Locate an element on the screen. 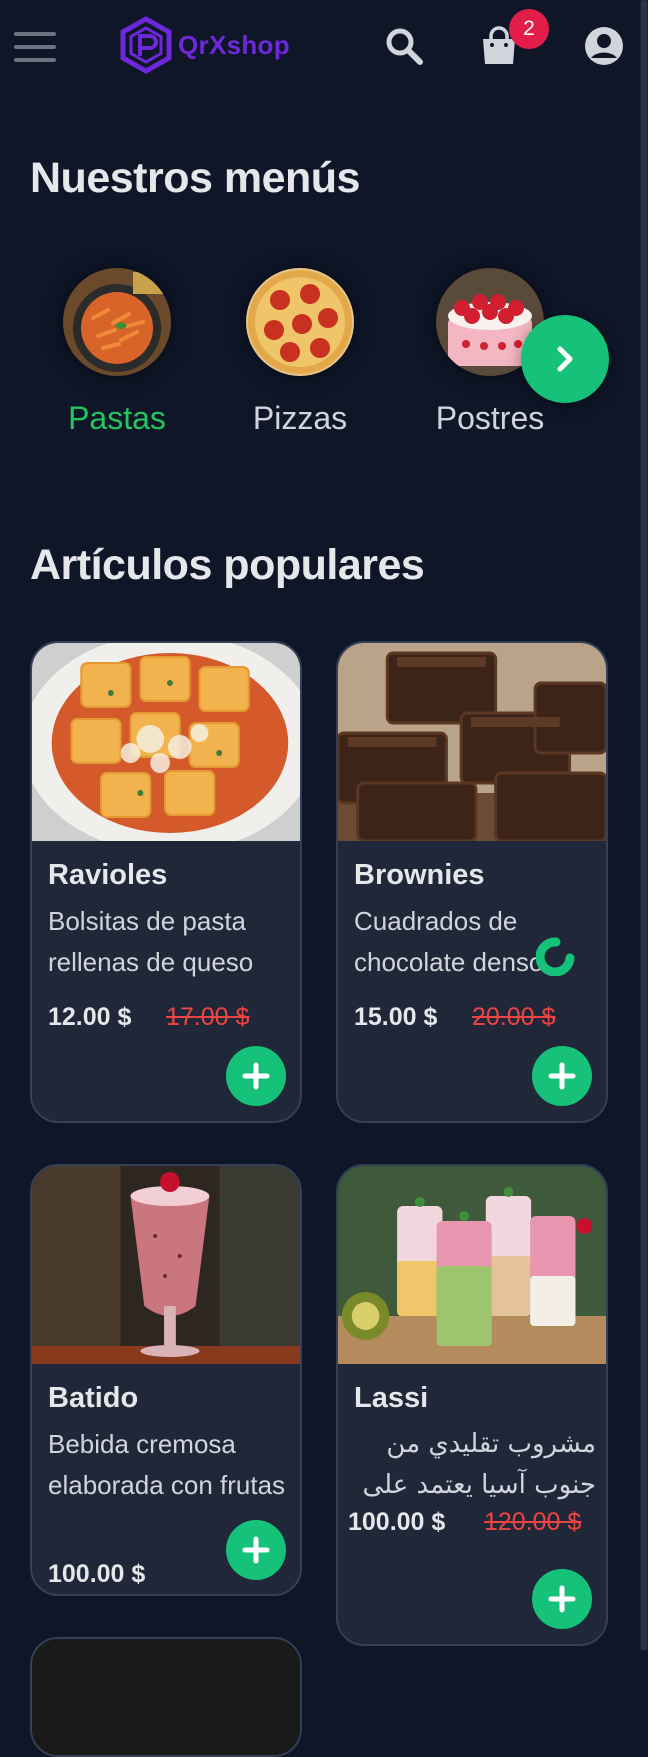 Image resolution: width=648 pixels, height=1757 pixels. menu-label-pastas: Pastas is located at coordinates (117, 418).